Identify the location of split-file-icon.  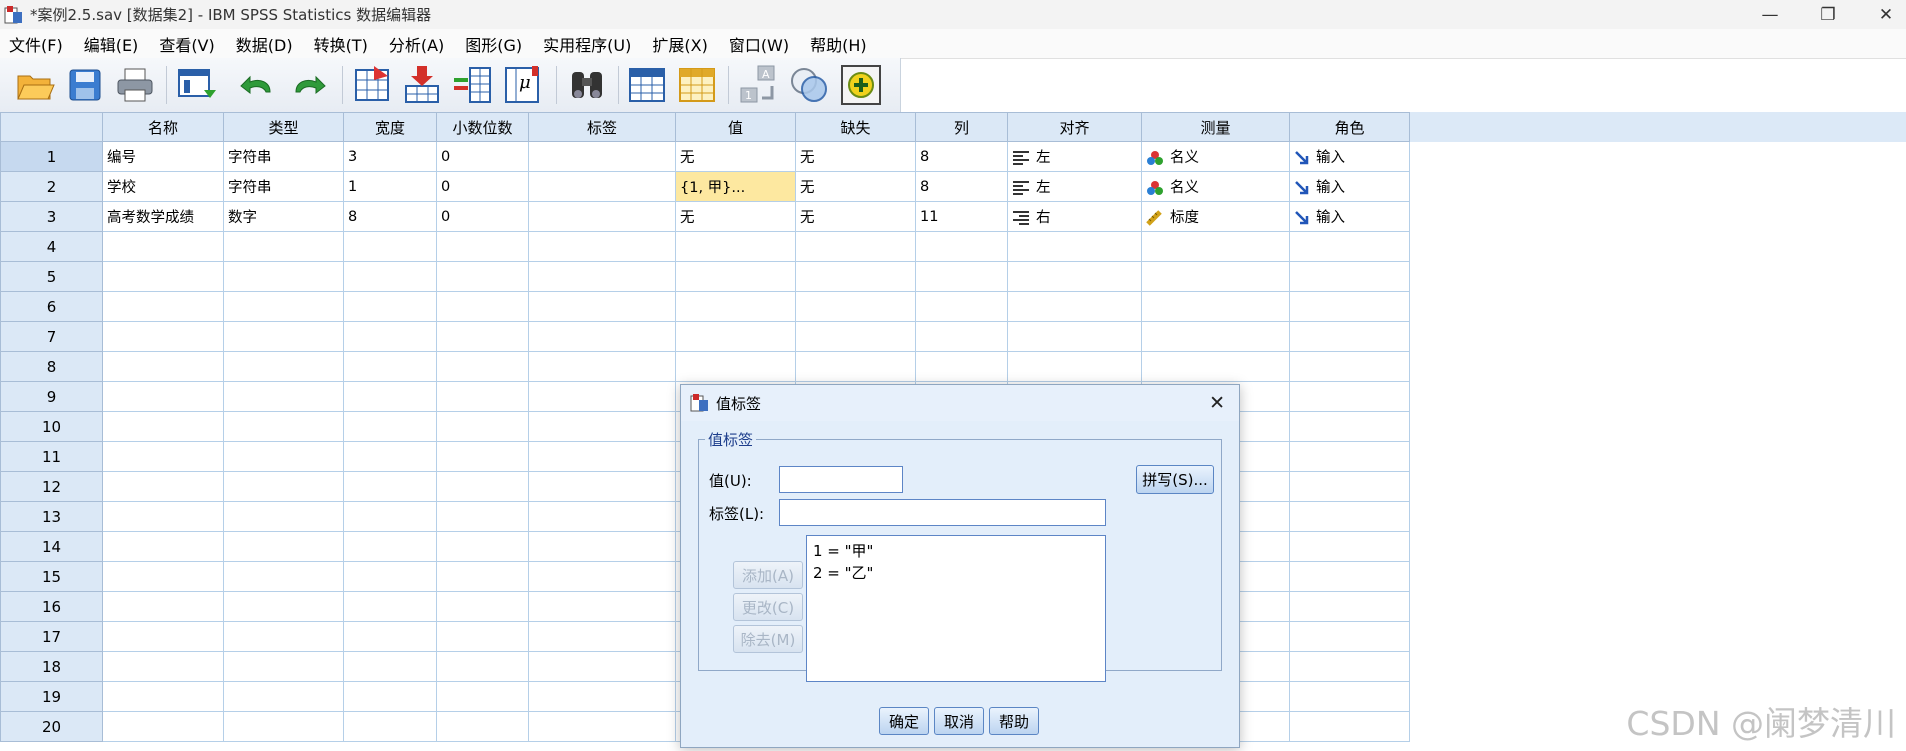
(647, 85).